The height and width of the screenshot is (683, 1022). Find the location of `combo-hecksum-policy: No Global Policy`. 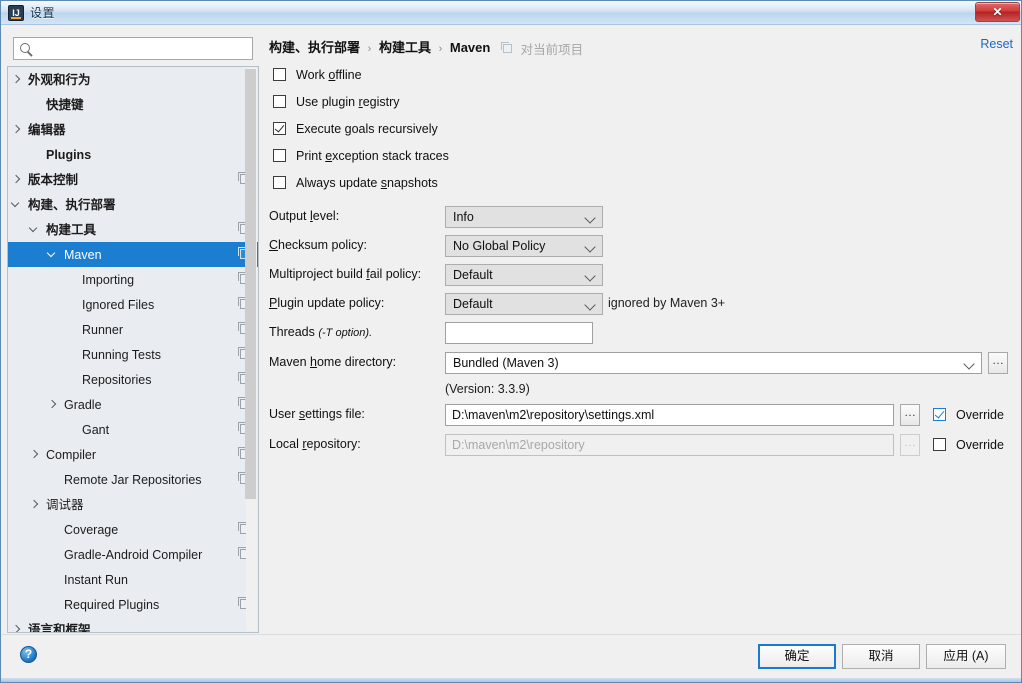

combo-hecksum-policy: No Global Policy is located at coordinates (524, 246).